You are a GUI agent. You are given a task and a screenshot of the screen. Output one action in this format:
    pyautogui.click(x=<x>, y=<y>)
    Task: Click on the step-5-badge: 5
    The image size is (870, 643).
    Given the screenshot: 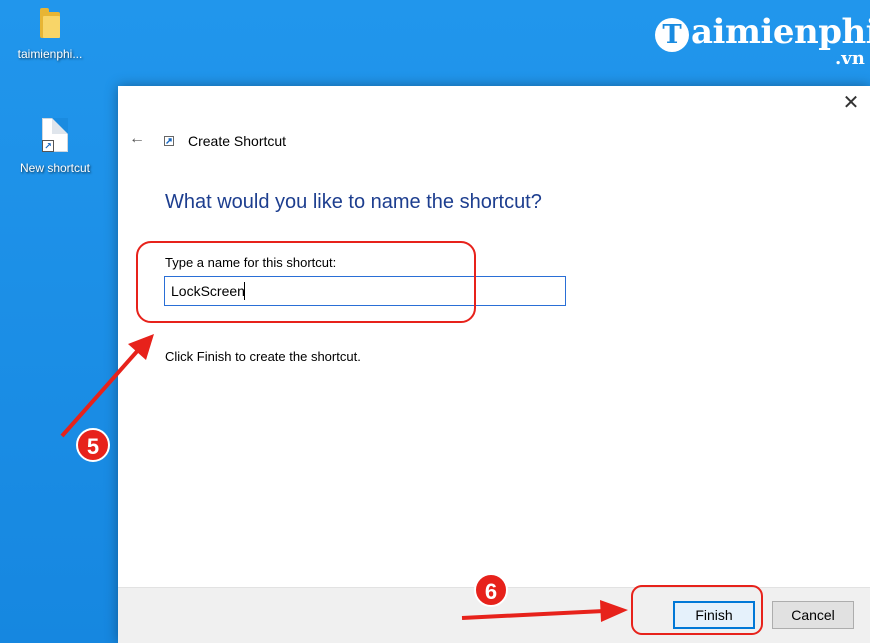 What is the action you would take?
    pyautogui.click(x=93, y=445)
    